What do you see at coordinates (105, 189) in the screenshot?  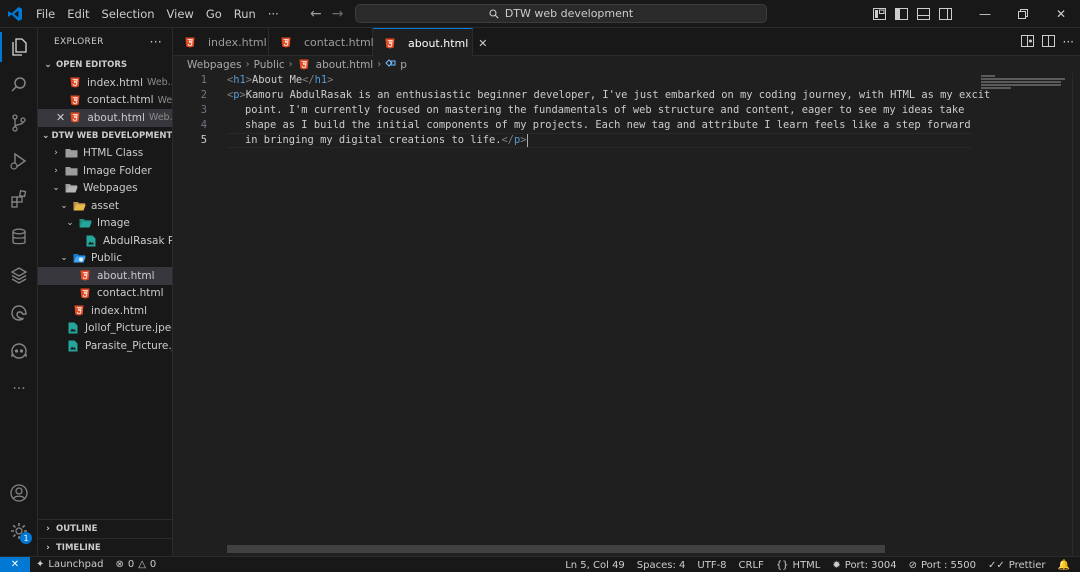 I see `tree-folder-webpages: ⌄ Webpages` at bounding box center [105, 189].